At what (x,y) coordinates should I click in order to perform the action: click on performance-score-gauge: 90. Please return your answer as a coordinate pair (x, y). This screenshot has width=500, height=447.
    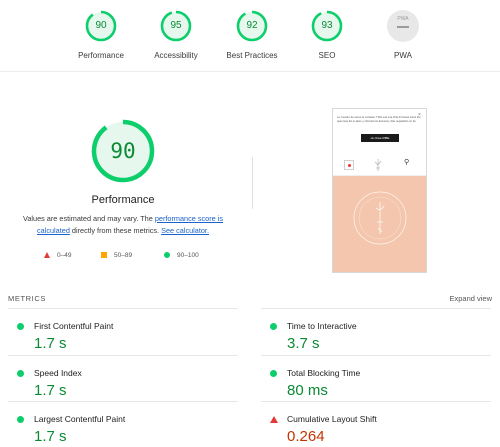
    Looking at the image, I should click on (123, 151).